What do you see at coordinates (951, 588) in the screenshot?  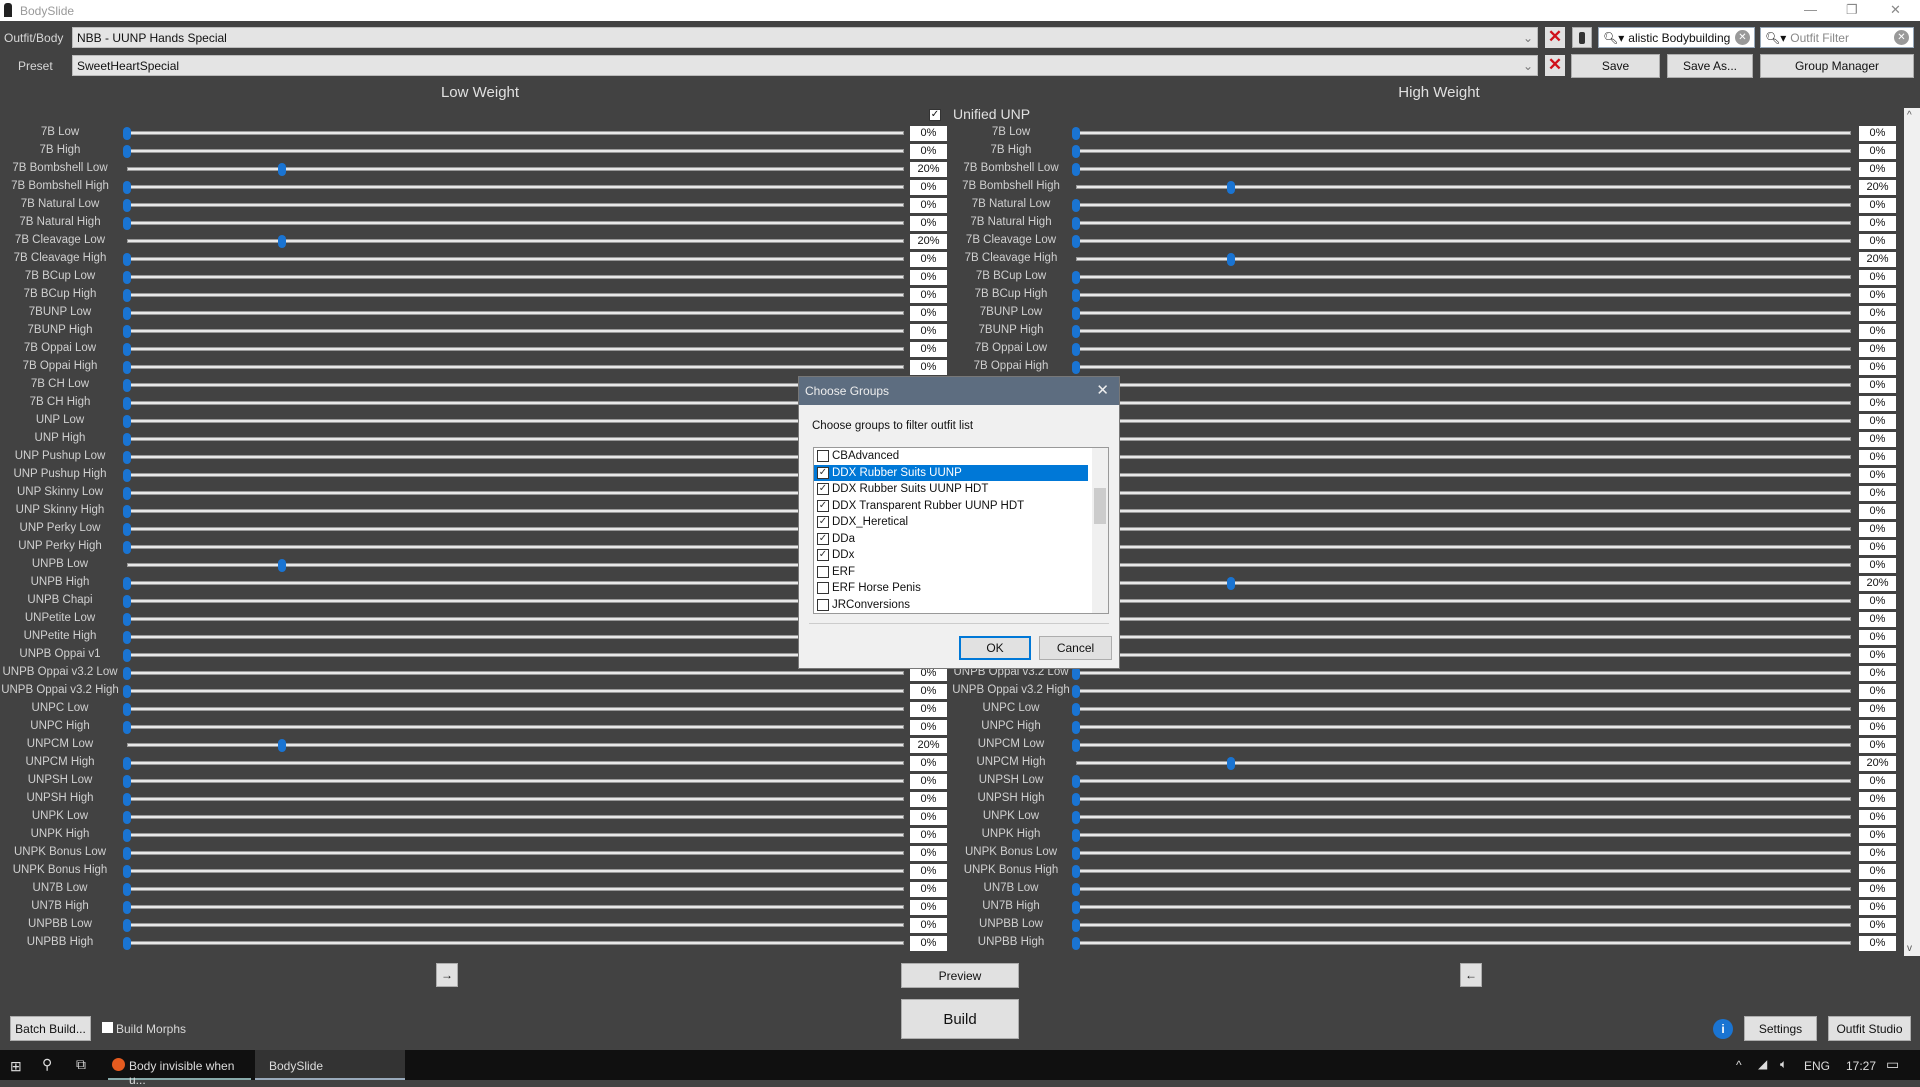 I see `group-item: ERF Horse Penis` at bounding box center [951, 588].